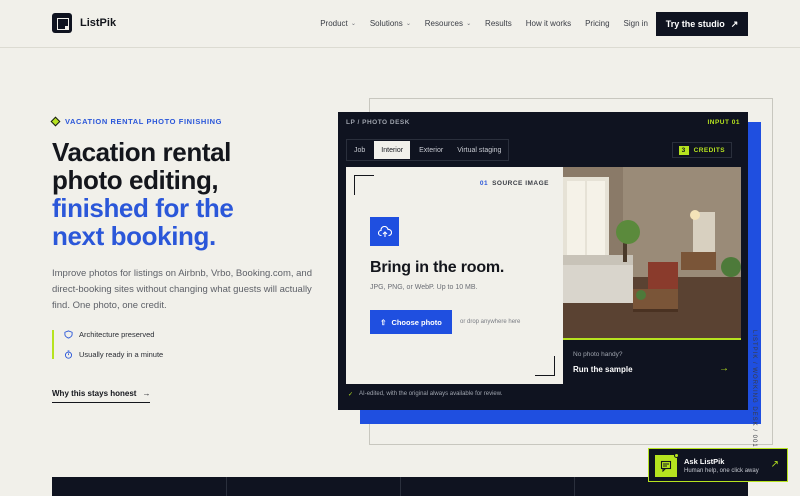 This screenshot has width=800, height=496. I want to click on nav-item-solutions: Solutions ⌄, so click(390, 23).